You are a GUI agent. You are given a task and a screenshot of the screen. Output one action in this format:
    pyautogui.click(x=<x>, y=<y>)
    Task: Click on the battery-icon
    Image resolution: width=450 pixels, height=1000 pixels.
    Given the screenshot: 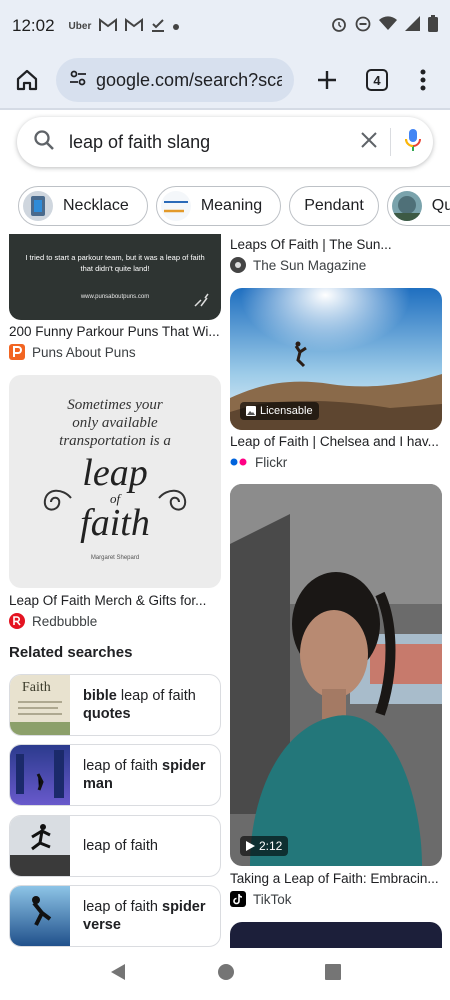 What is the action you would take?
    pyautogui.click(x=433, y=26)
    